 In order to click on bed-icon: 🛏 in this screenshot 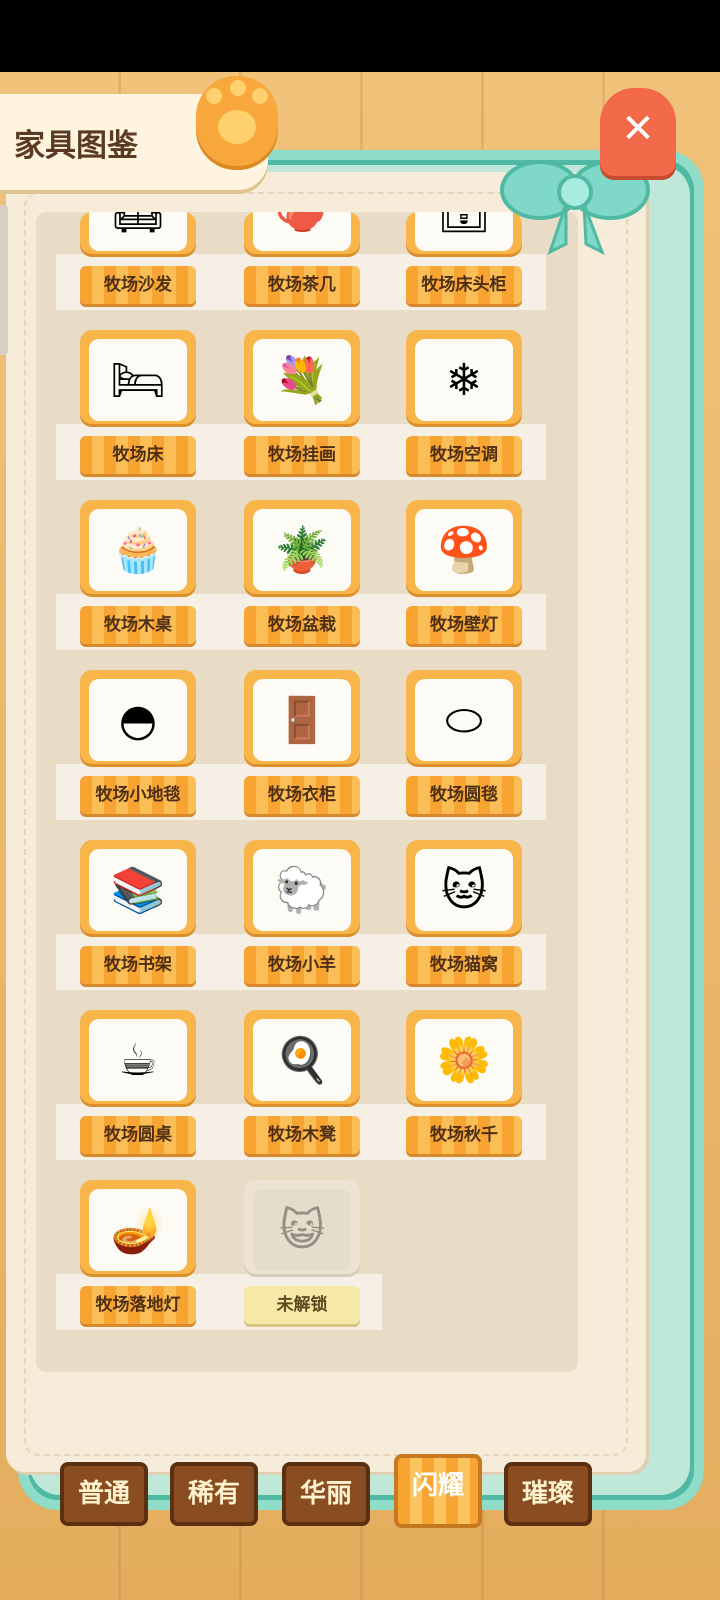, I will do `click(138, 380)`.